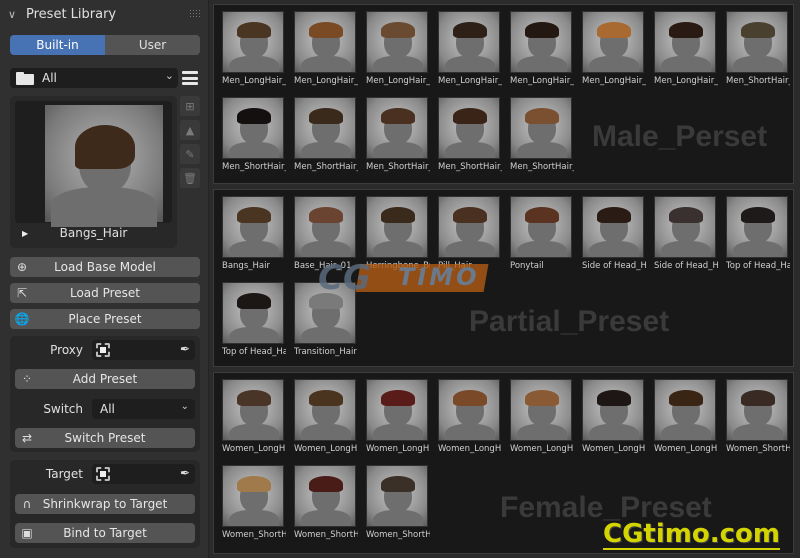 This screenshot has height=558, width=800. What do you see at coordinates (104, 14) in the screenshot?
I see `panel-header: ∨ Preset Library` at bounding box center [104, 14].